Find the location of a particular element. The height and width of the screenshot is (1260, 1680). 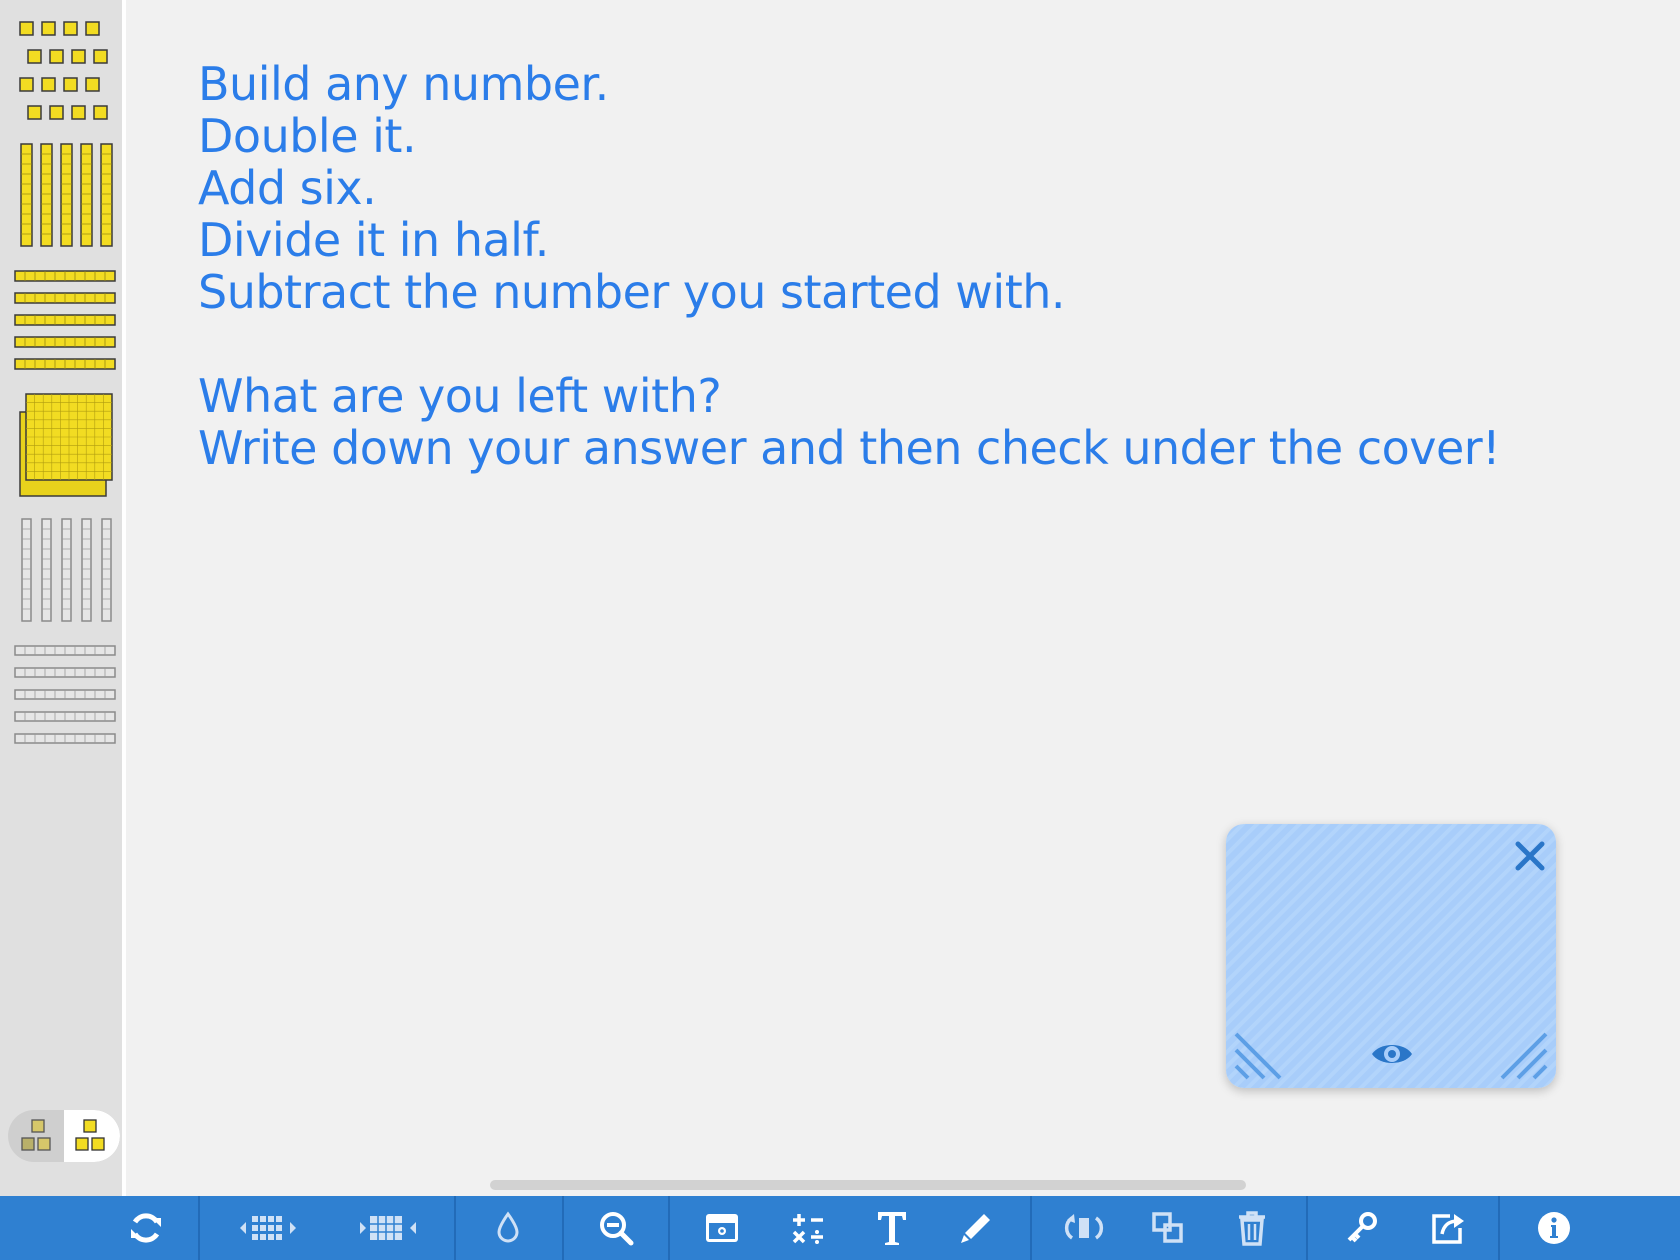

prompt-line: Add six. is located at coordinates (287, 188).